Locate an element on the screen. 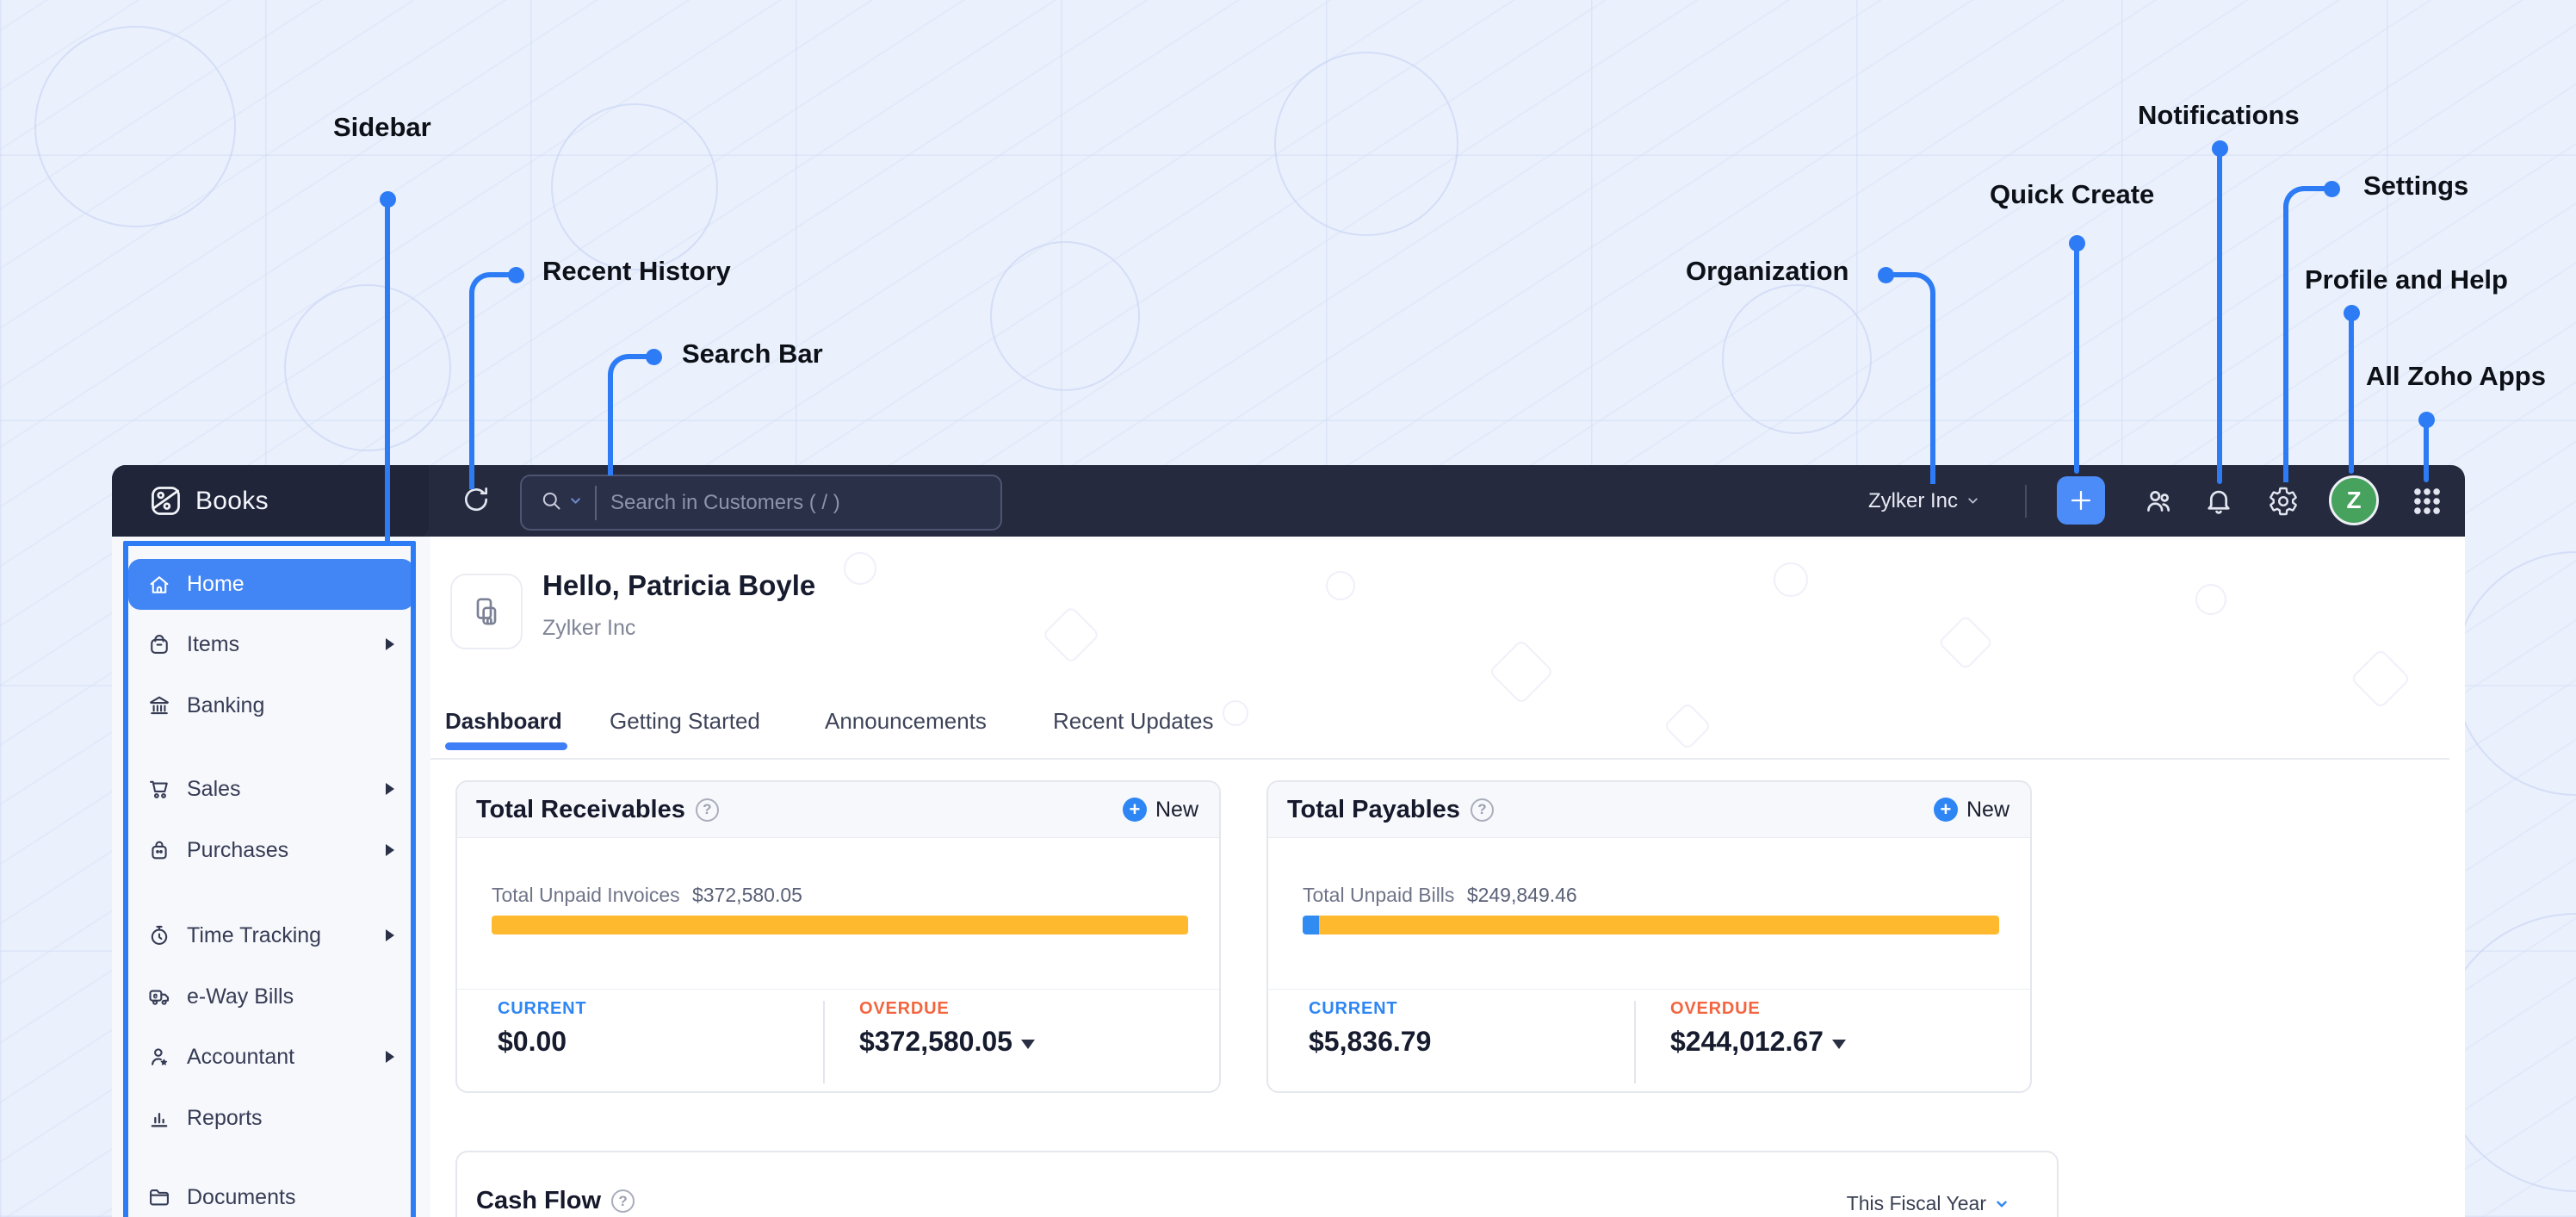 The image size is (2576, 1217). current-value: $5,836.79 is located at coordinates (1371, 1041).